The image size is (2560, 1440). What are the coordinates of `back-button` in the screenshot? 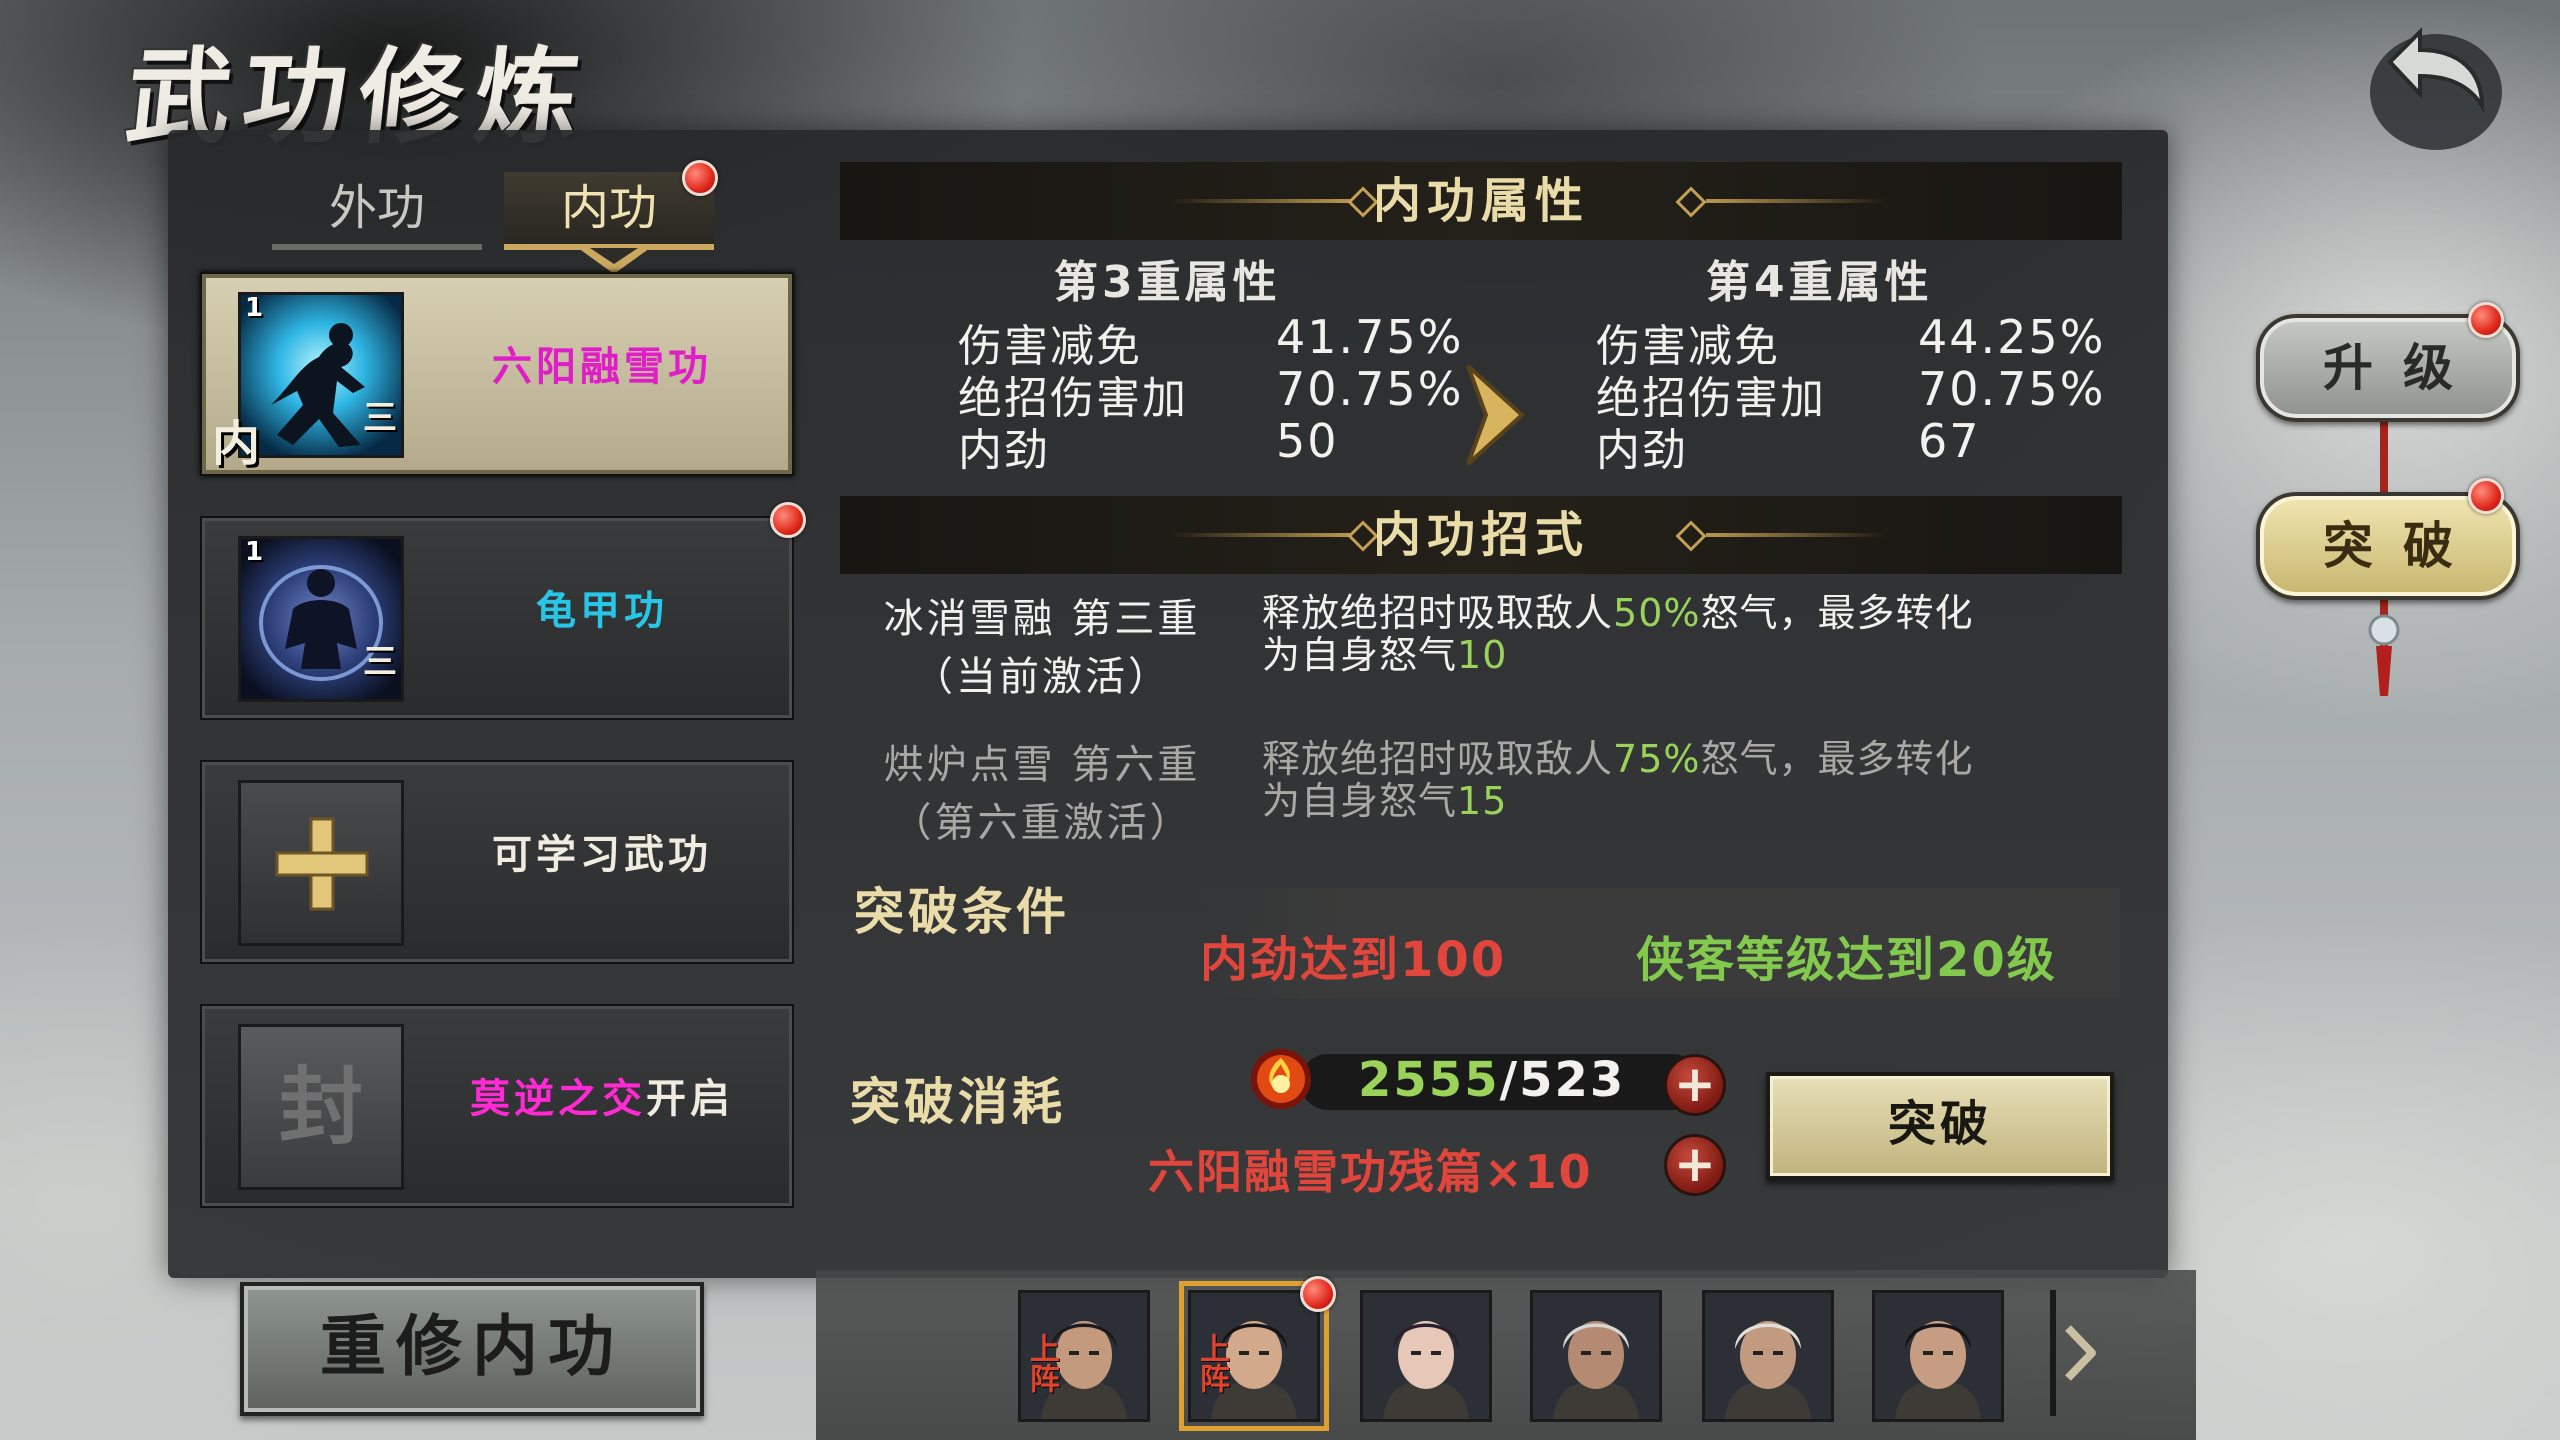 It's located at (2430, 85).